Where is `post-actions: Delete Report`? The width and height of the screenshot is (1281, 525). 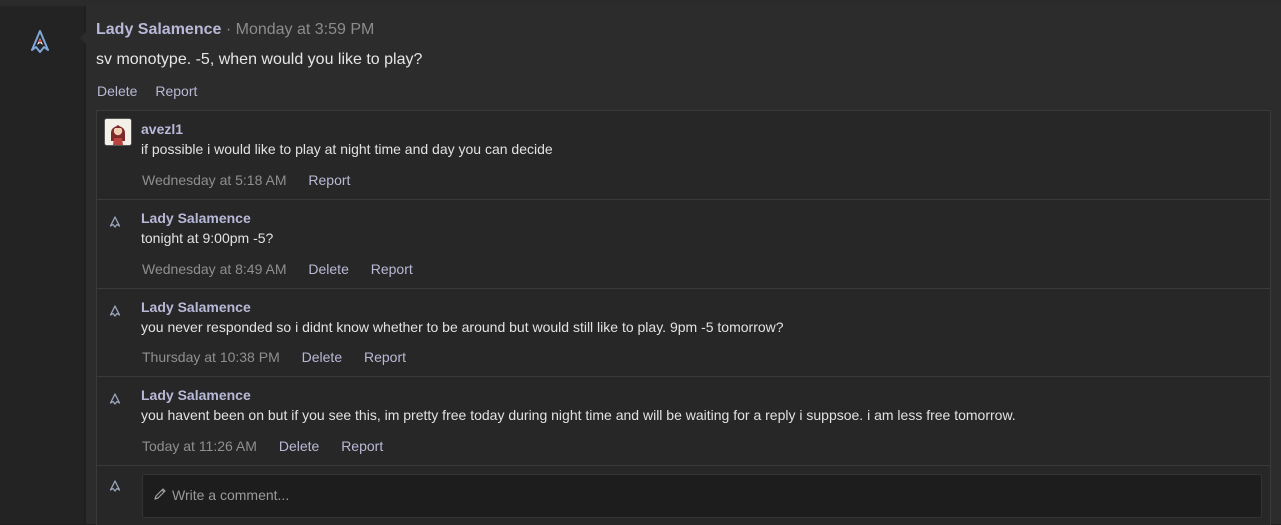 post-actions: Delete Report is located at coordinates (154, 91).